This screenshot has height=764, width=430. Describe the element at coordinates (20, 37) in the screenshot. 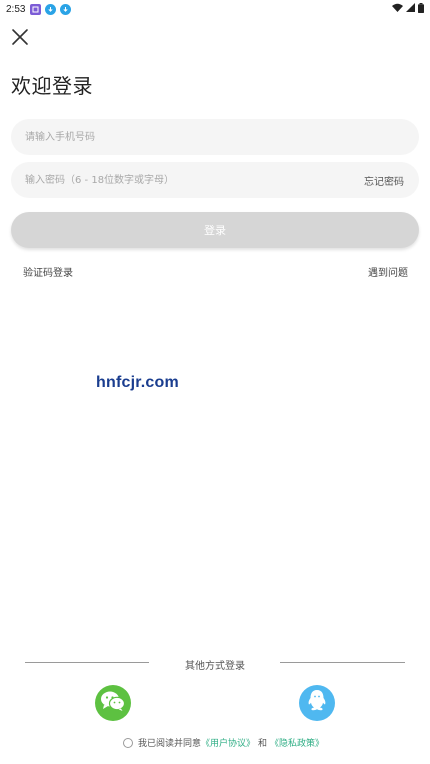

I see `close-icon` at that location.